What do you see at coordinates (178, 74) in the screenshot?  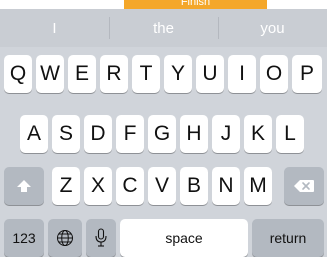 I see `key-y: Y` at bounding box center [178, 74].